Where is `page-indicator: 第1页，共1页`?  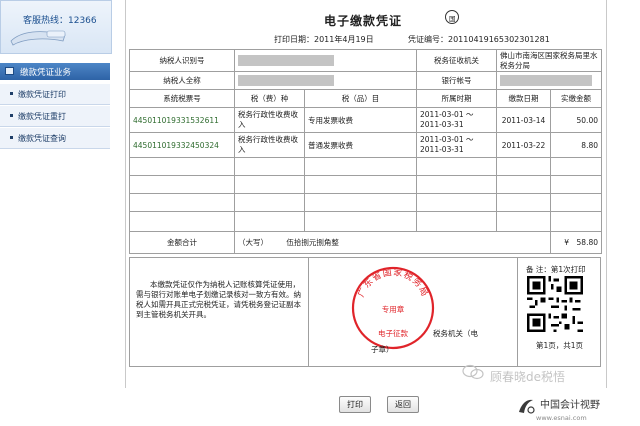 page-indicator: 第1页，共1页 is located at coordinates (560, 345).